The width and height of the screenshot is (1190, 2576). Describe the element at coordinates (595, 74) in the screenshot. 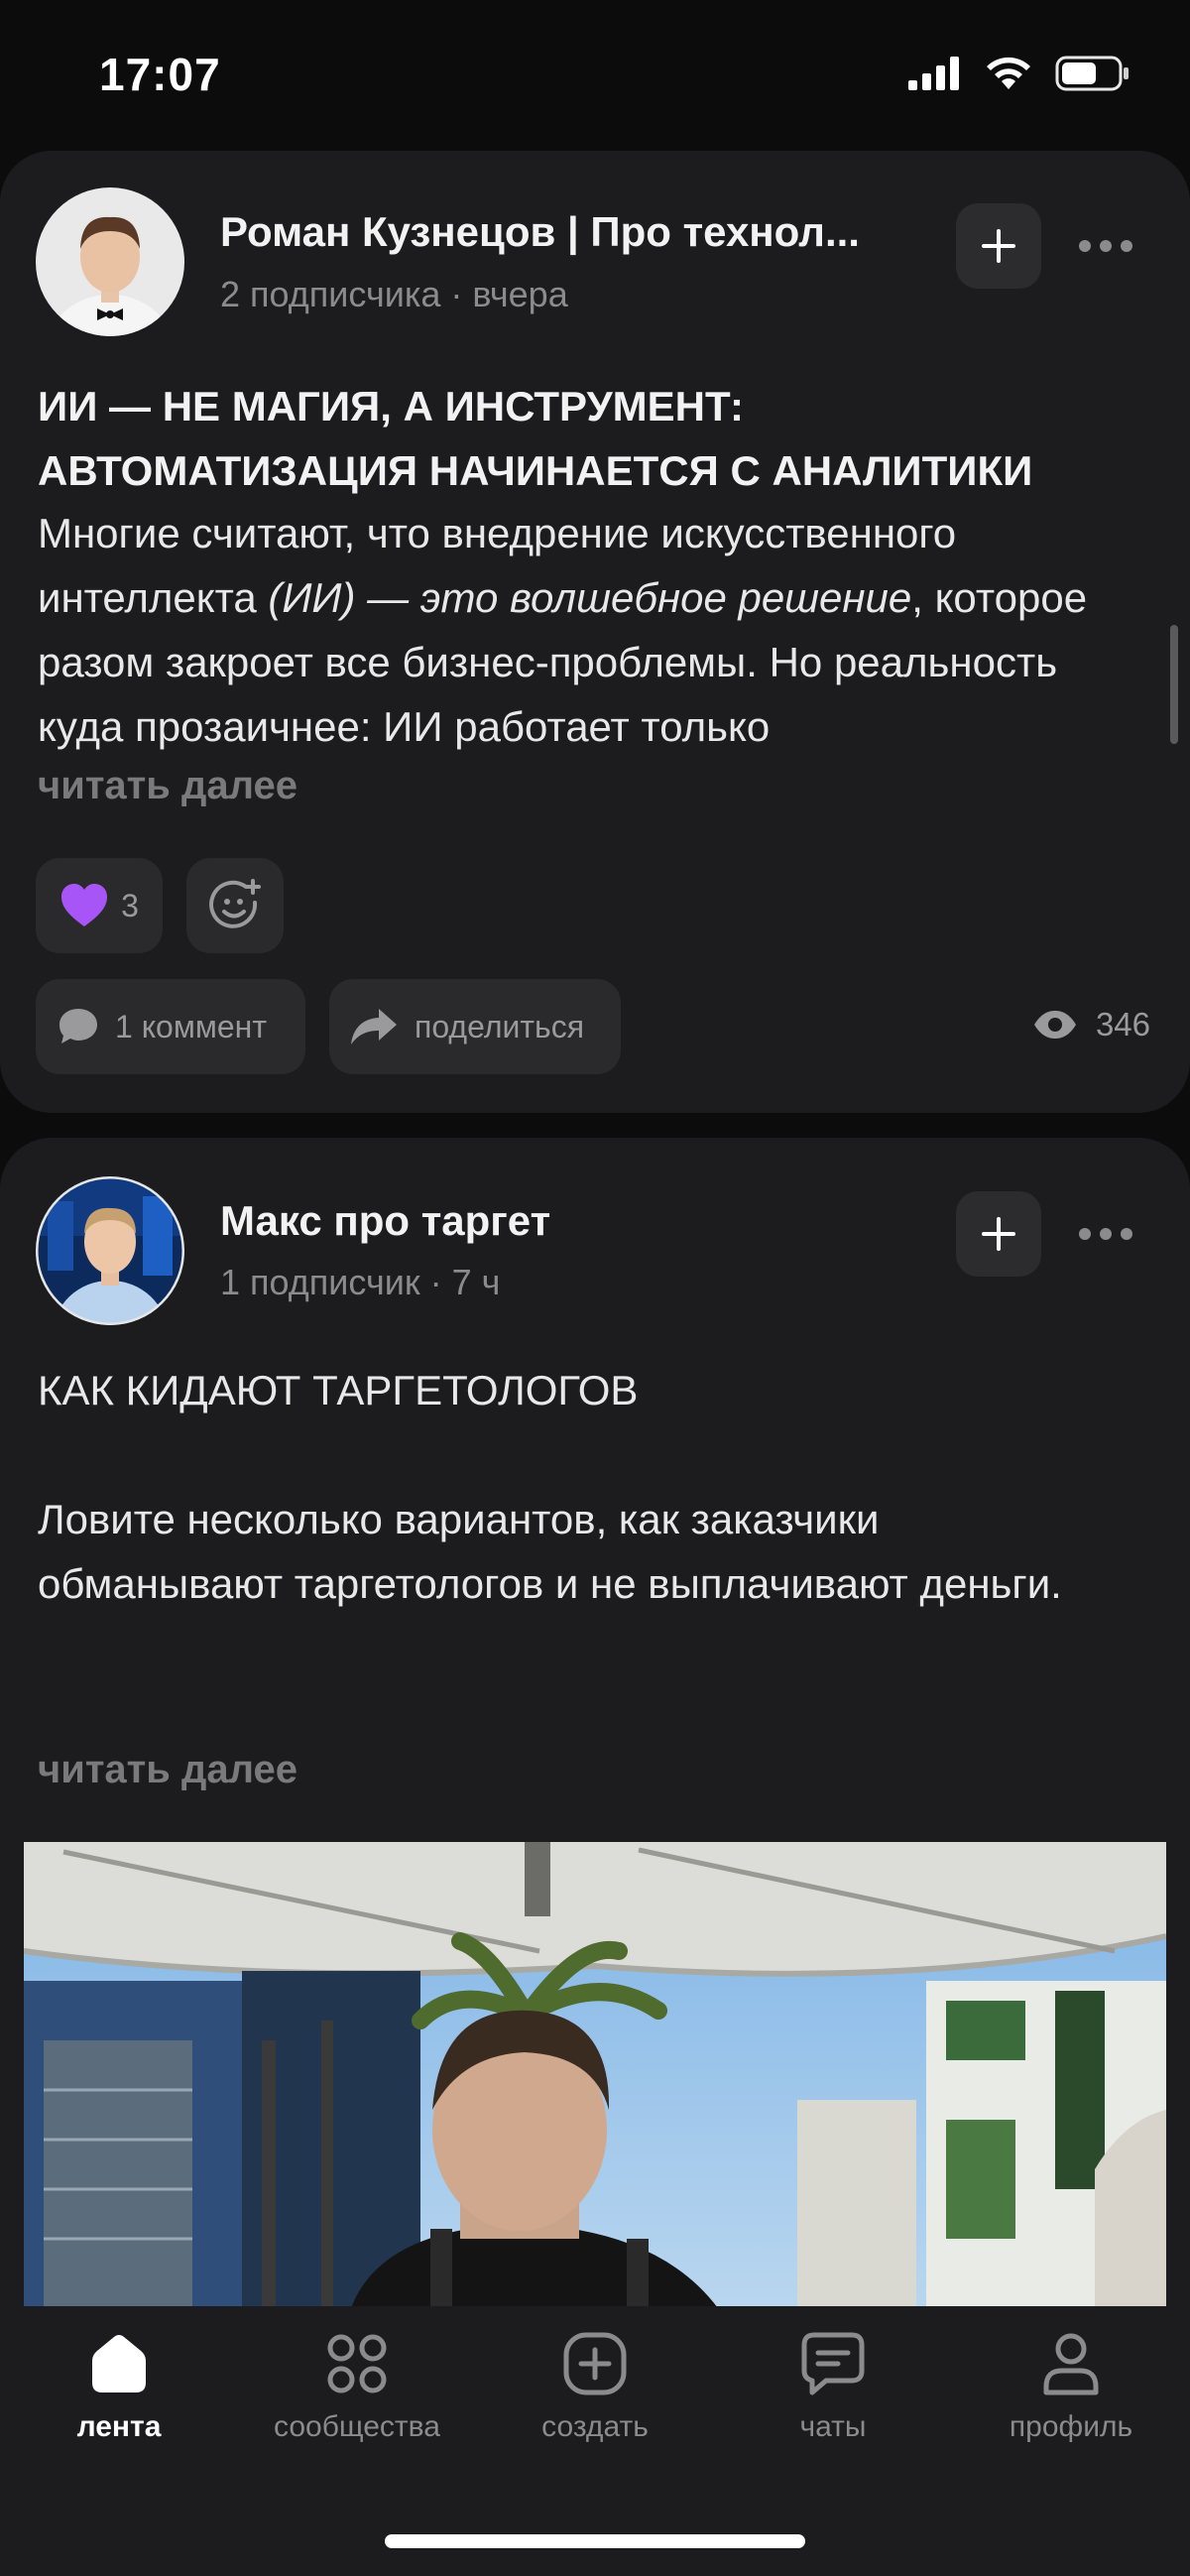

I see `status-bar: 17:07` at that location.